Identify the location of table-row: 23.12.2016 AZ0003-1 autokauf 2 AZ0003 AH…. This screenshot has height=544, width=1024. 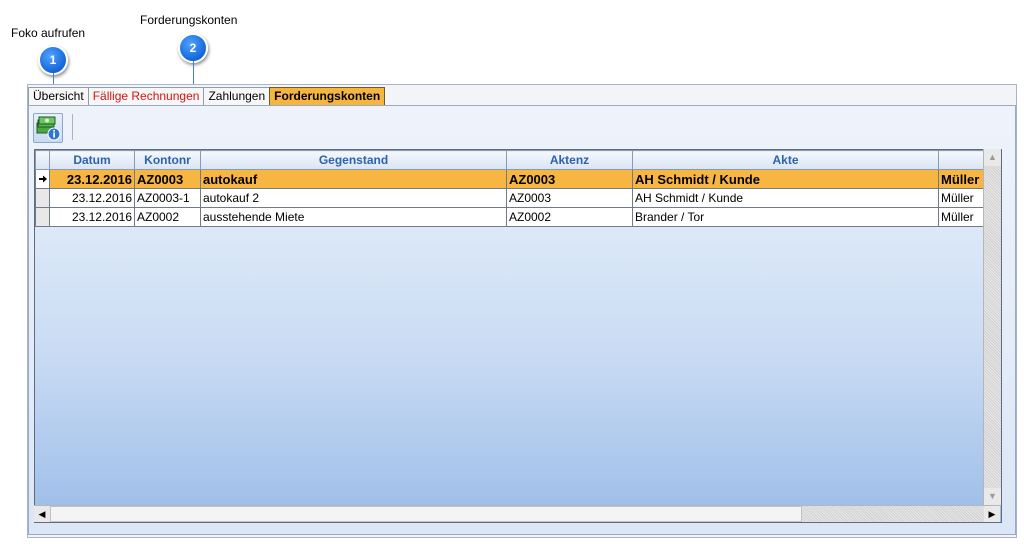
(510, 198).